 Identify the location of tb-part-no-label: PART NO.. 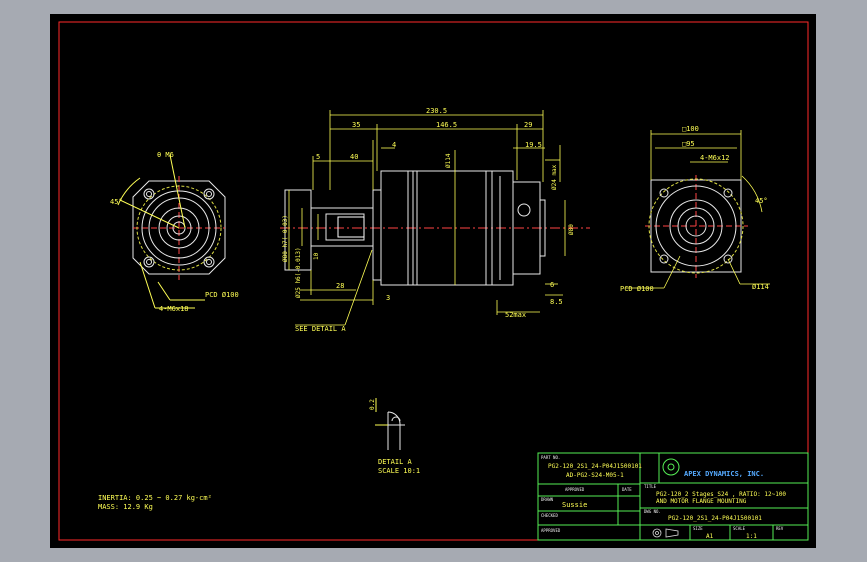
(550, 457).